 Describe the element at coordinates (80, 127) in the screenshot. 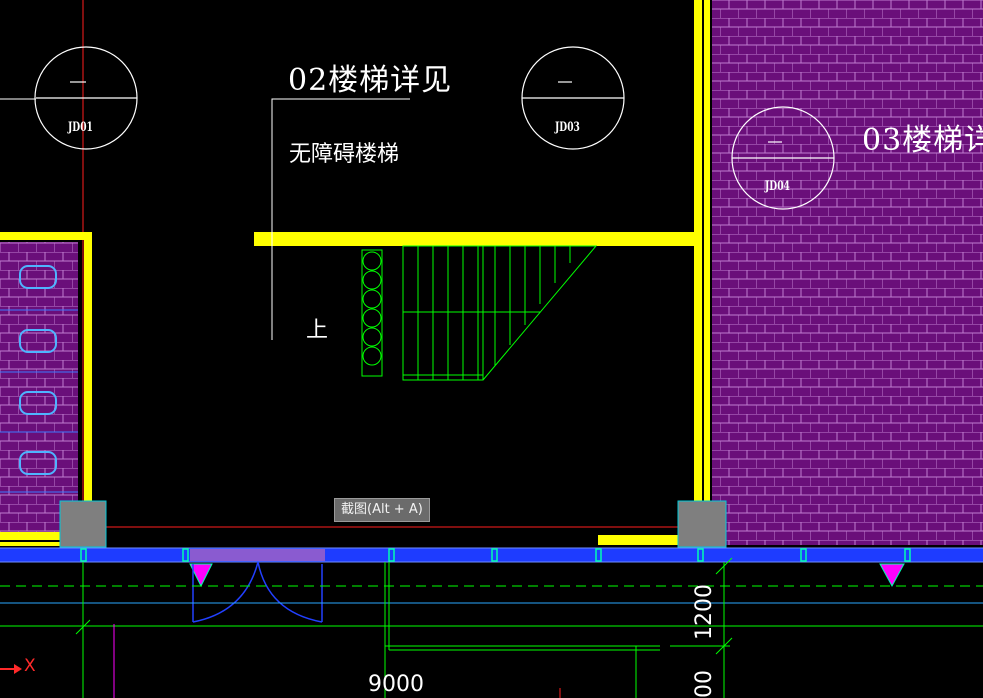

I see `detail-circle-1-label: JD01` at that location.